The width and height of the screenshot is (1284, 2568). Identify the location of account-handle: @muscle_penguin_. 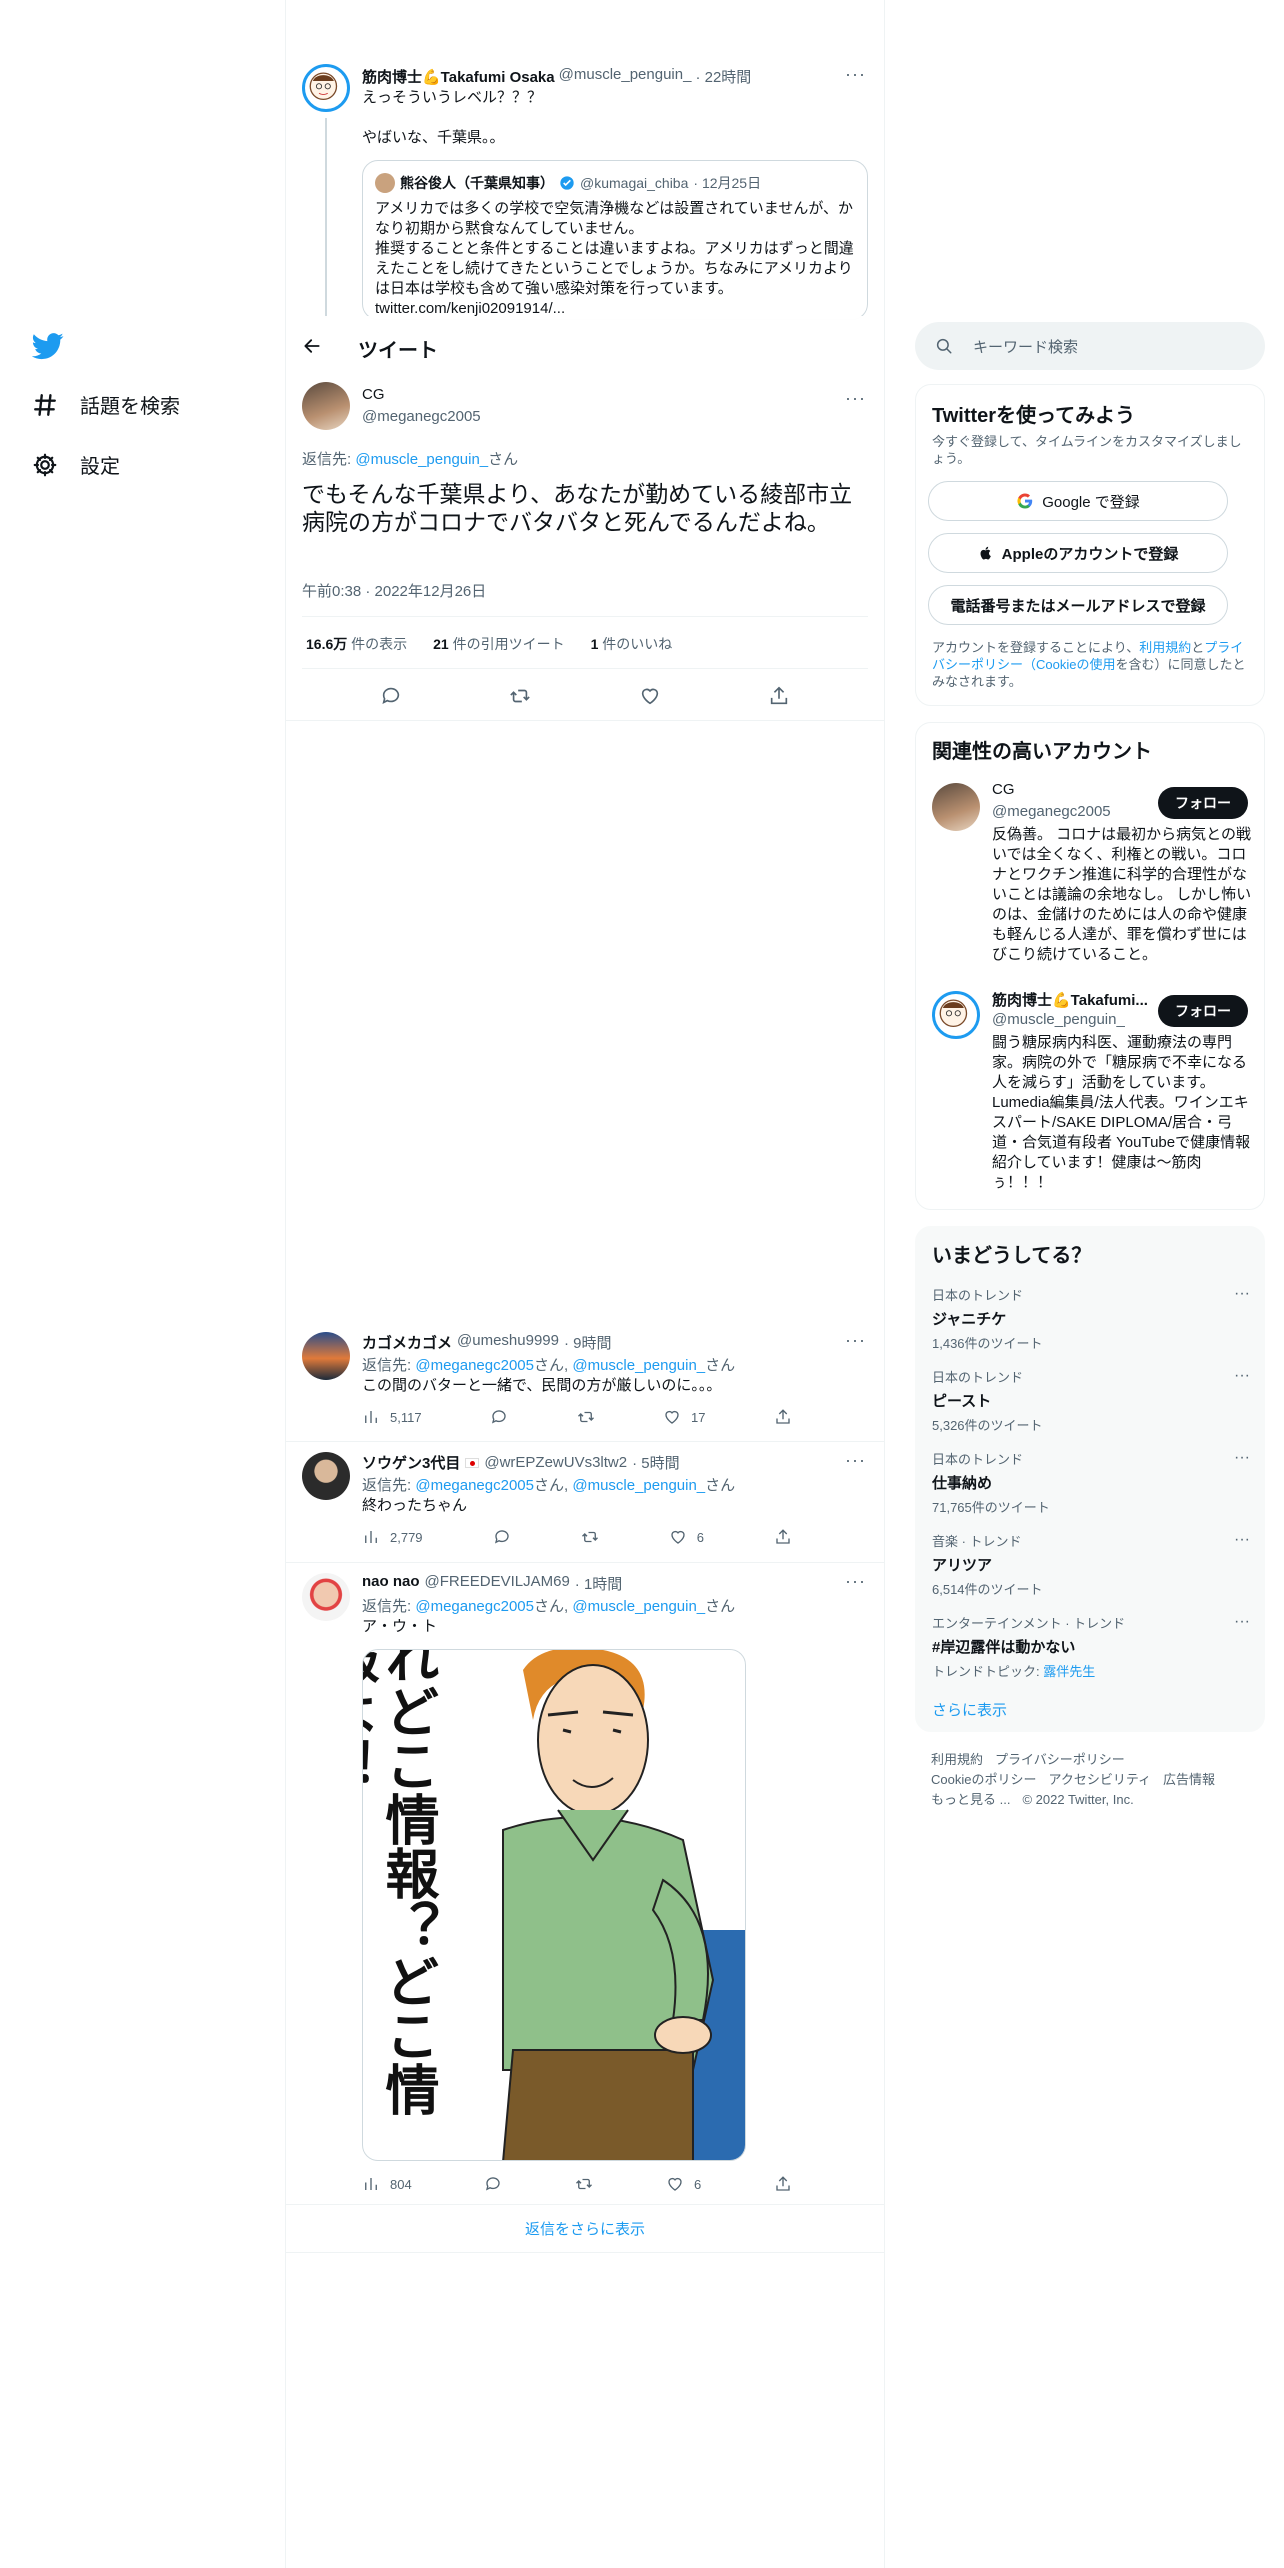
(1058, 1019).